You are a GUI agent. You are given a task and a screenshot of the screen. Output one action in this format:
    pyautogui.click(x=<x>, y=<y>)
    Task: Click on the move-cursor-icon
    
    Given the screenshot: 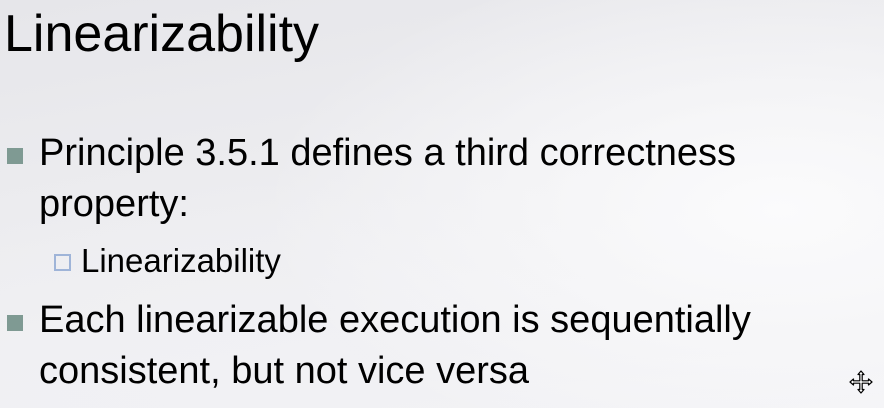 What is the action you would take?
    pyautogui.click(x=861, y=382)
    